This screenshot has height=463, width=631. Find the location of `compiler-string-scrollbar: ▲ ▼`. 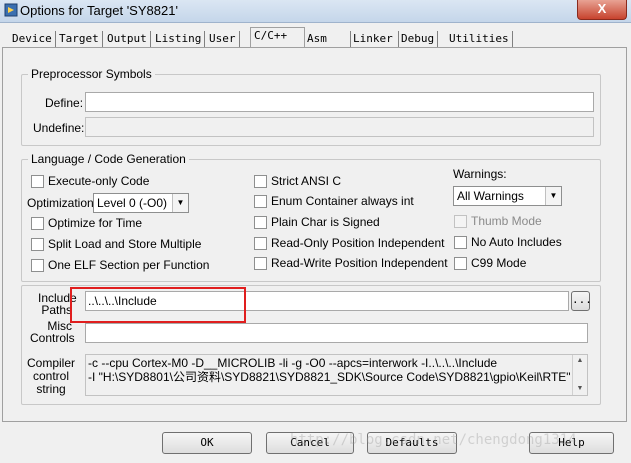

compiler-string-scrollbar: ▲ ▼ is located at coordinates (579, 375).